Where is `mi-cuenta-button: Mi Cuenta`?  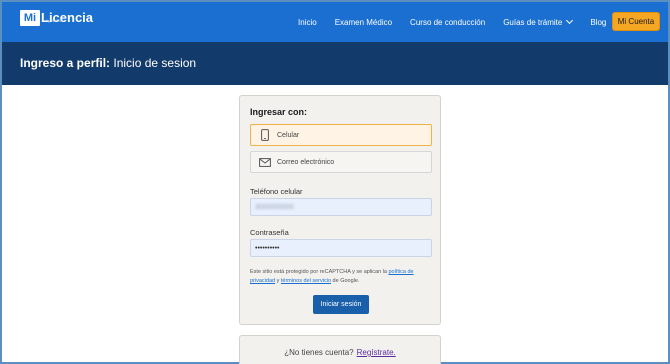 mi-cuenta-button: Mi Cuenta is located at coordinates (636, 21).